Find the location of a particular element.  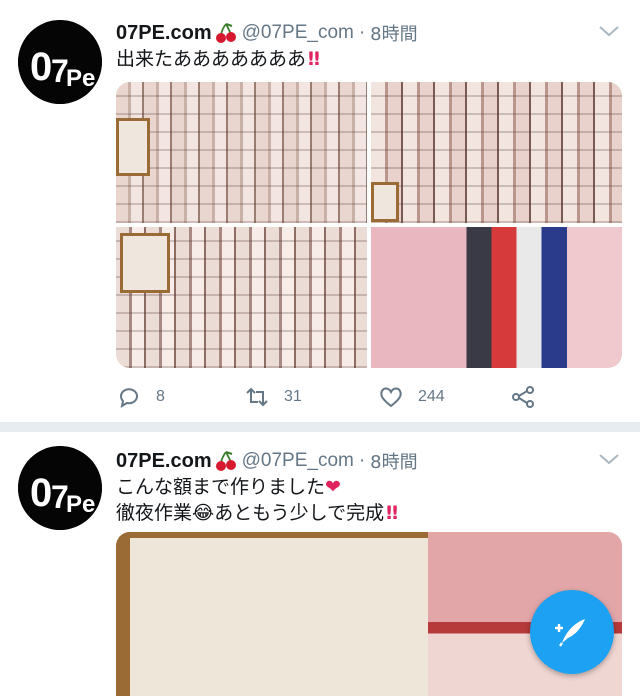

tweet-text-part: 徹夜作業 is located at coordinates (154, 513).